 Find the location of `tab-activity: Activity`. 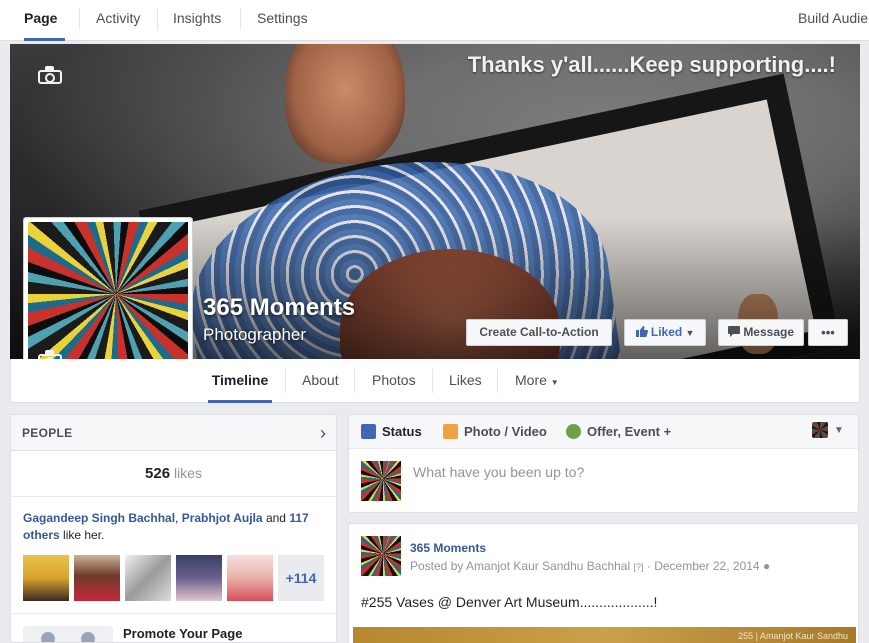

tab-activity: Activity is located at coordinates (118, 20).